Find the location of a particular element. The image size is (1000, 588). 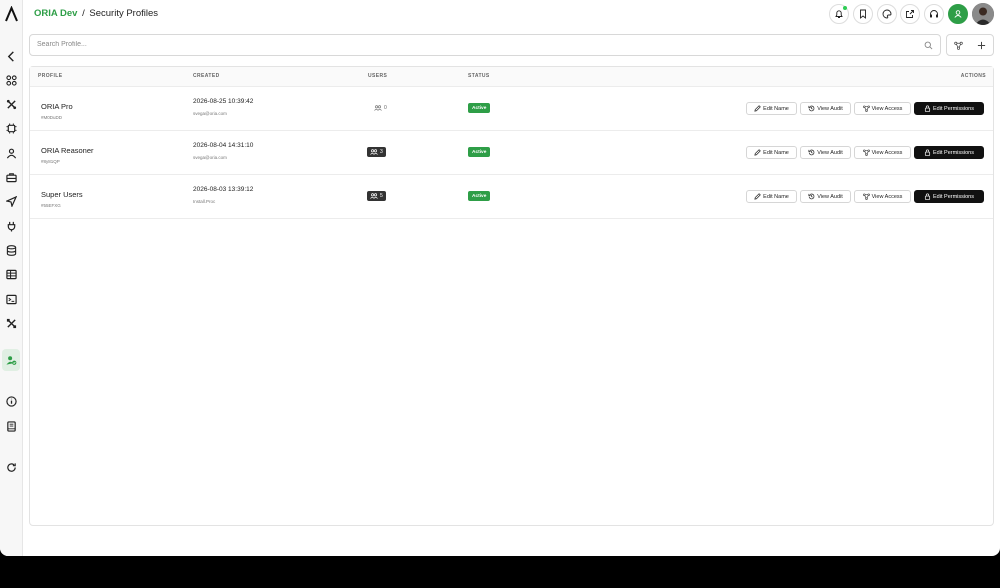

logo-icon is located at coordinates (11, 14).